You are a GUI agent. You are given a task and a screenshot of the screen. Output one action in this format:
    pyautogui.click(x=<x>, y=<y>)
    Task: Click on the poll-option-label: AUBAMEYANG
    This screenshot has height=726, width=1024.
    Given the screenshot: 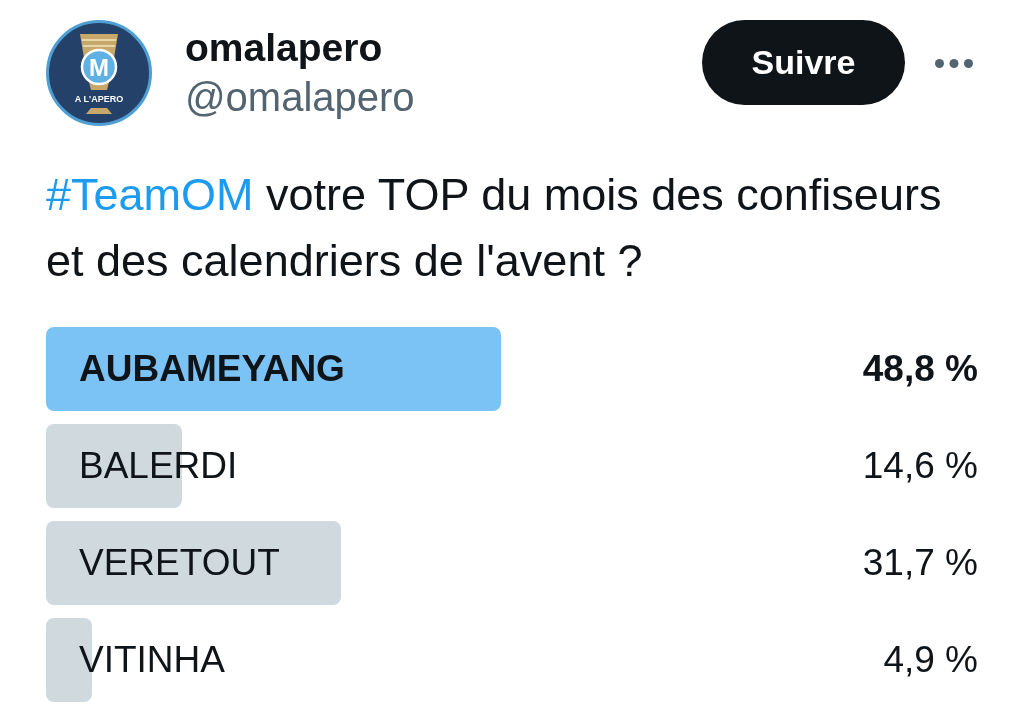 What is the action you would take?
    pyautogui.click(x=212, y=369)
    